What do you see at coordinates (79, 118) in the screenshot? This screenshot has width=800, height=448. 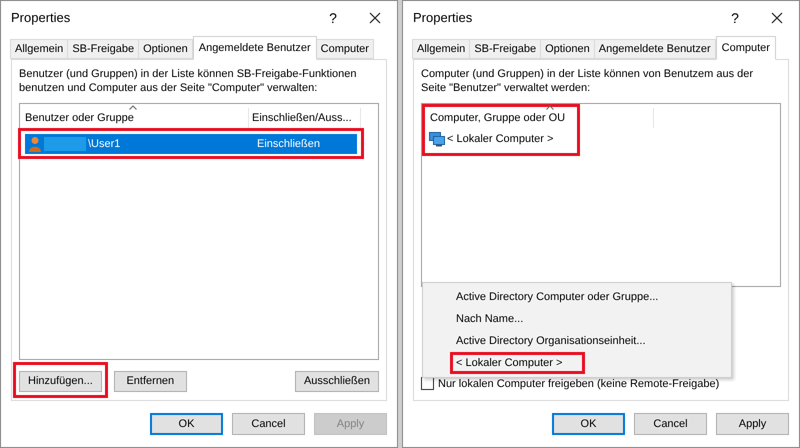 I see `column-title: Benutzer oder Gruppe` at bounding box center [79, 118].